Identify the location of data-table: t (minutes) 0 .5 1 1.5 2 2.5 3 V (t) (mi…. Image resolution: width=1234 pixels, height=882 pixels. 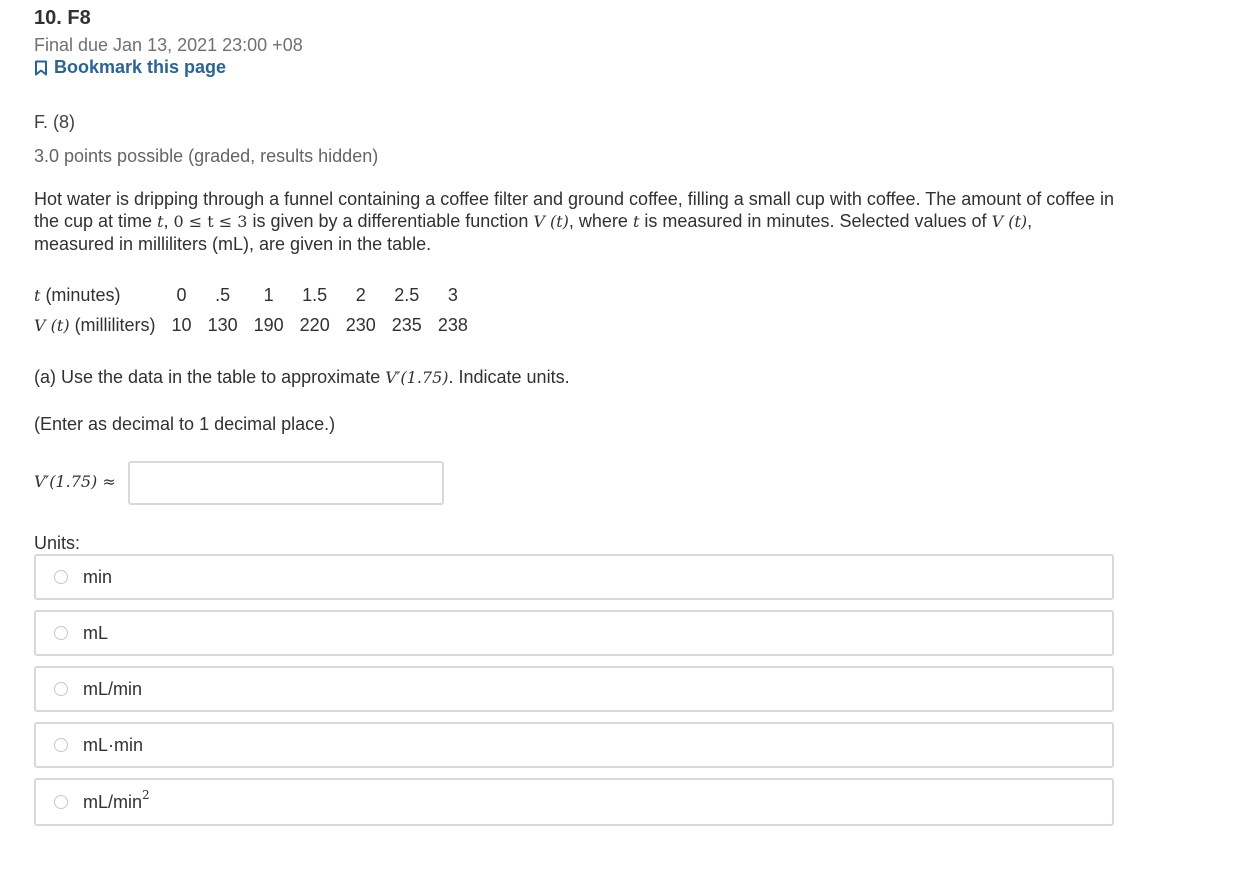
(252, 310).